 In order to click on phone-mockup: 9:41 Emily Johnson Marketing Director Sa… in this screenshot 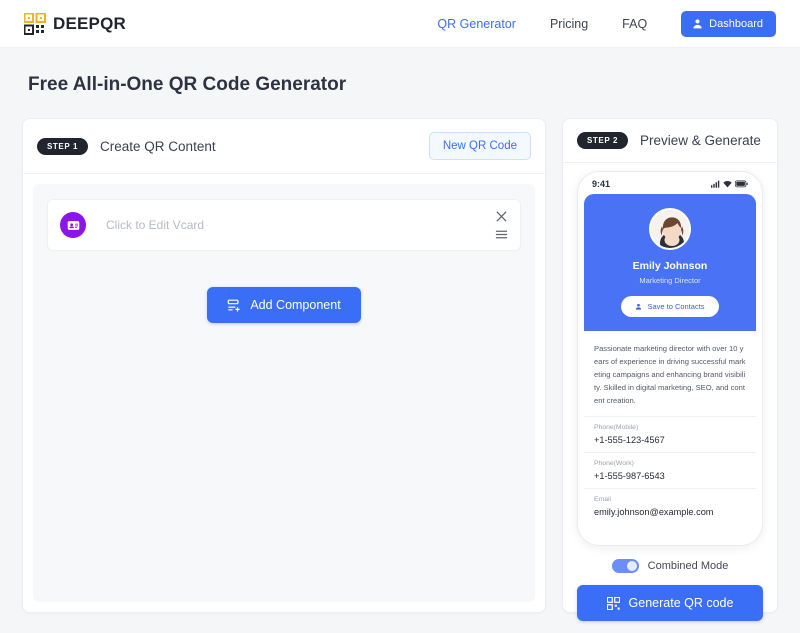, I will do `click(670, 358)`.